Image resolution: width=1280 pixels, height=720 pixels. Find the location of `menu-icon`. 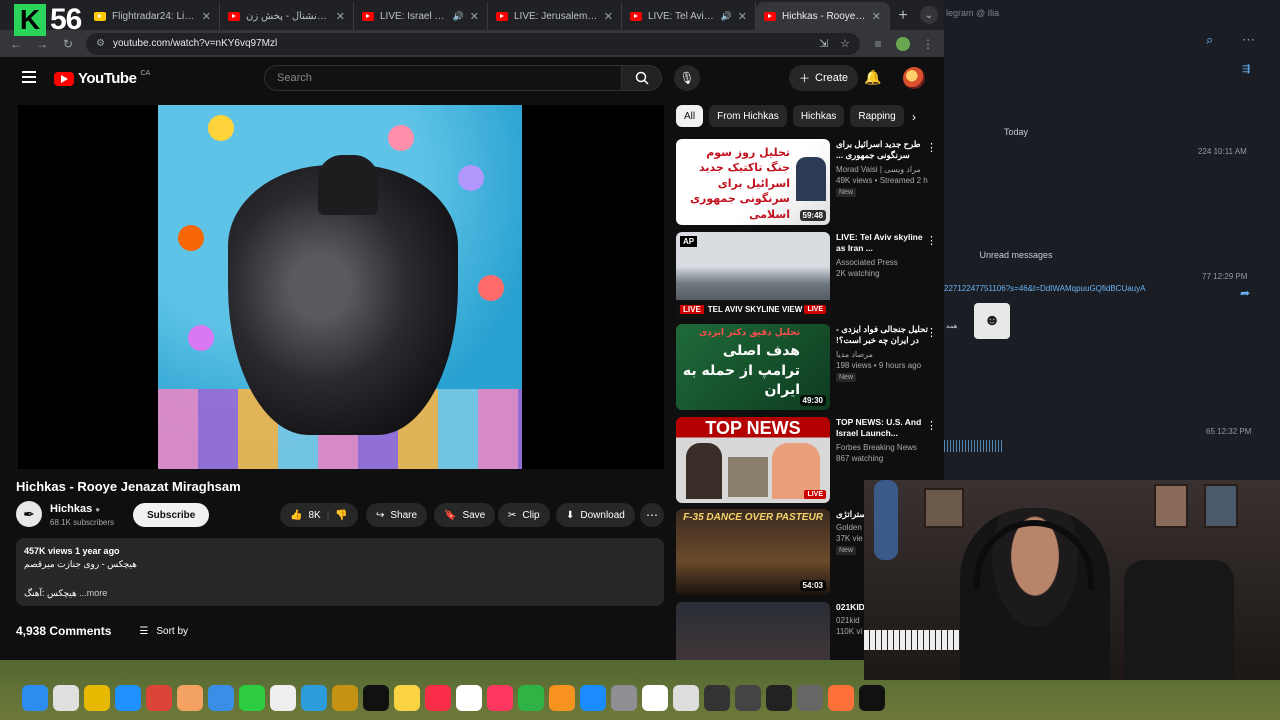

menu-icon is located at coordinates (29, 77).